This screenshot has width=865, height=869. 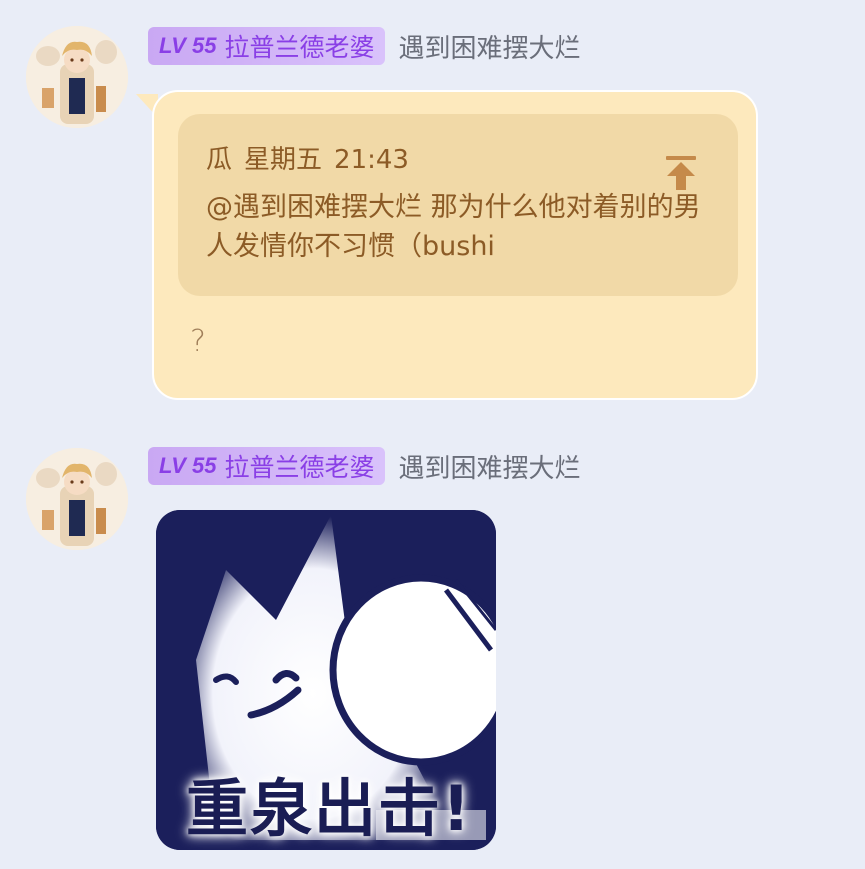 I want to click on quote-text: @遇到困难摆大烂 那为什么他对着别的男人发情你不习惯（bushi, so click(x=453, y=227).